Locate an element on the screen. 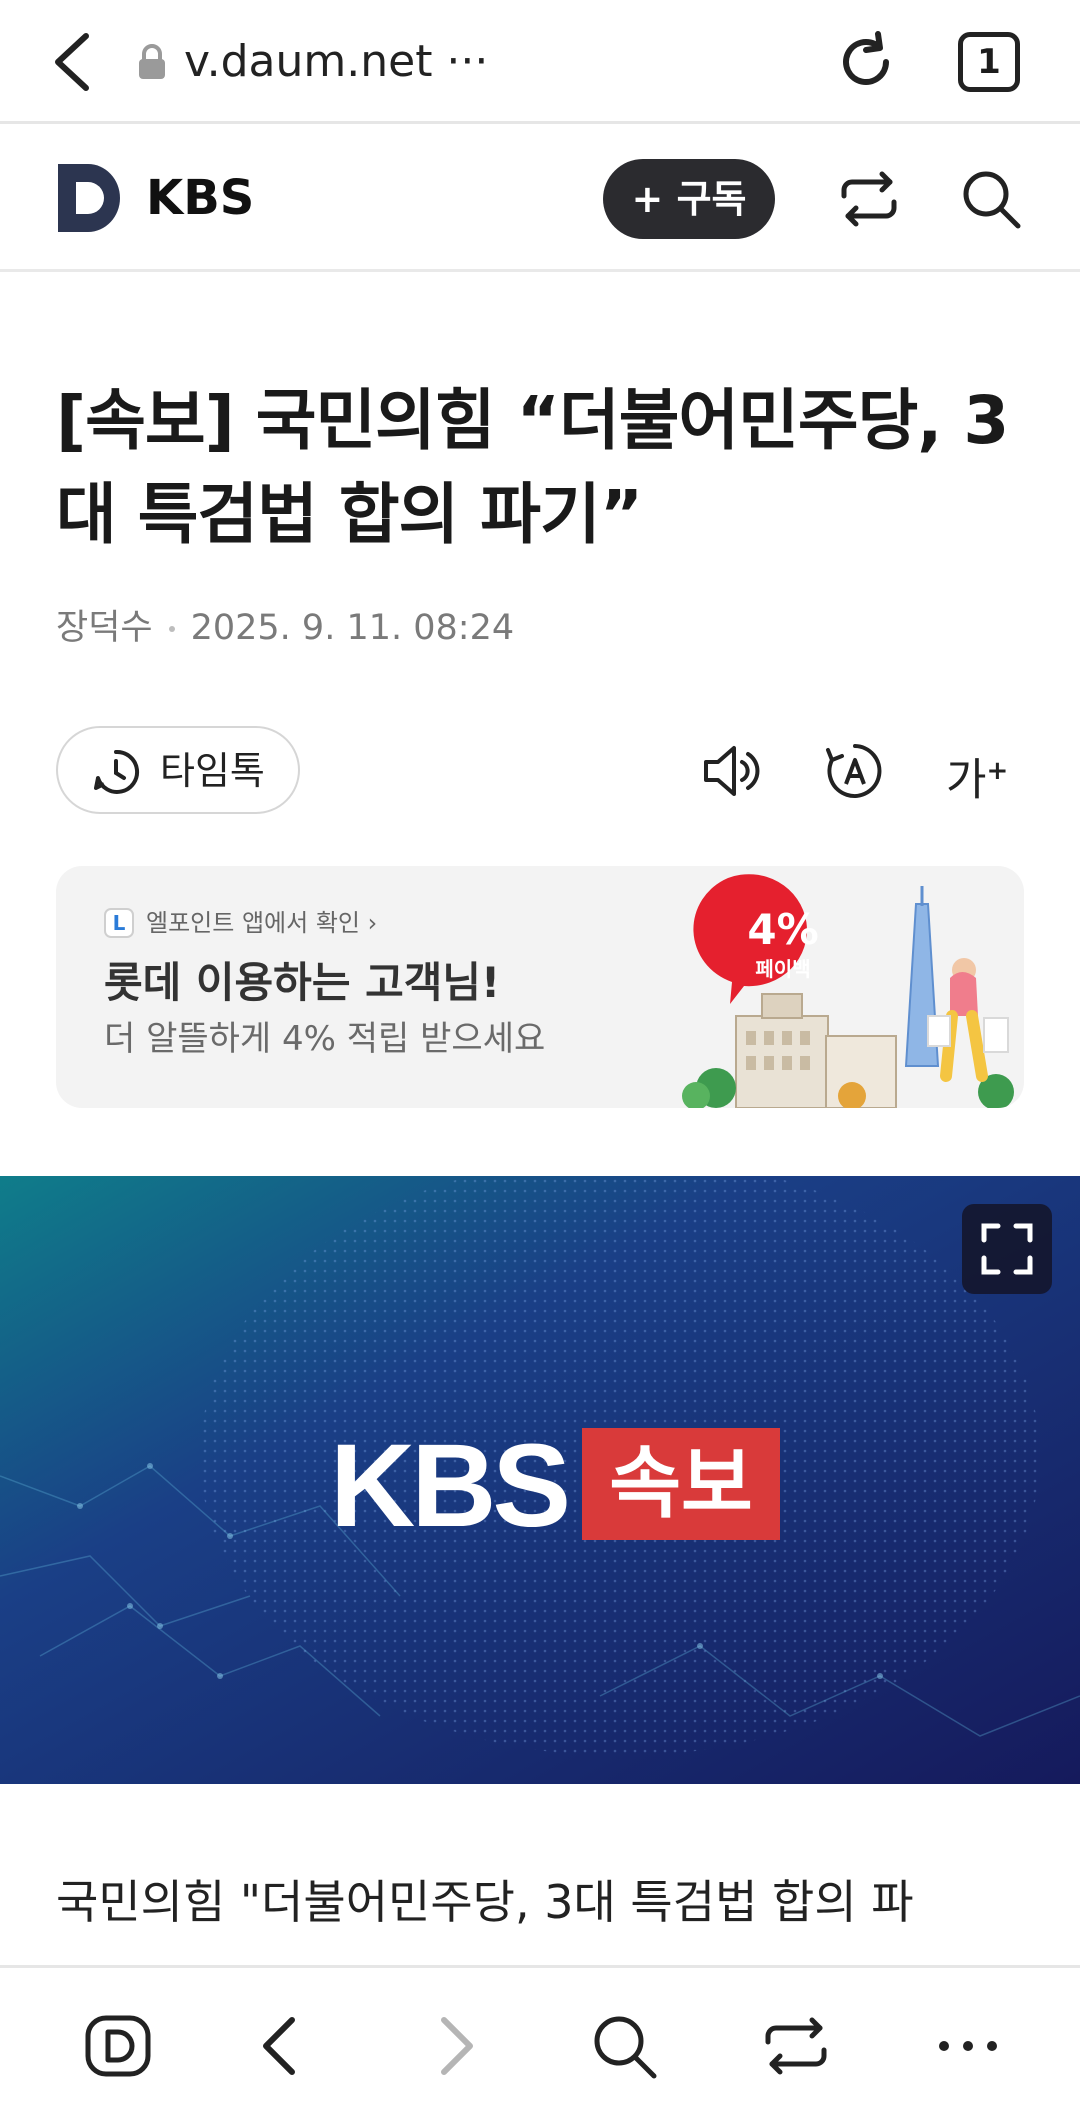  ad-illustration is located at coordinates (848, 991).